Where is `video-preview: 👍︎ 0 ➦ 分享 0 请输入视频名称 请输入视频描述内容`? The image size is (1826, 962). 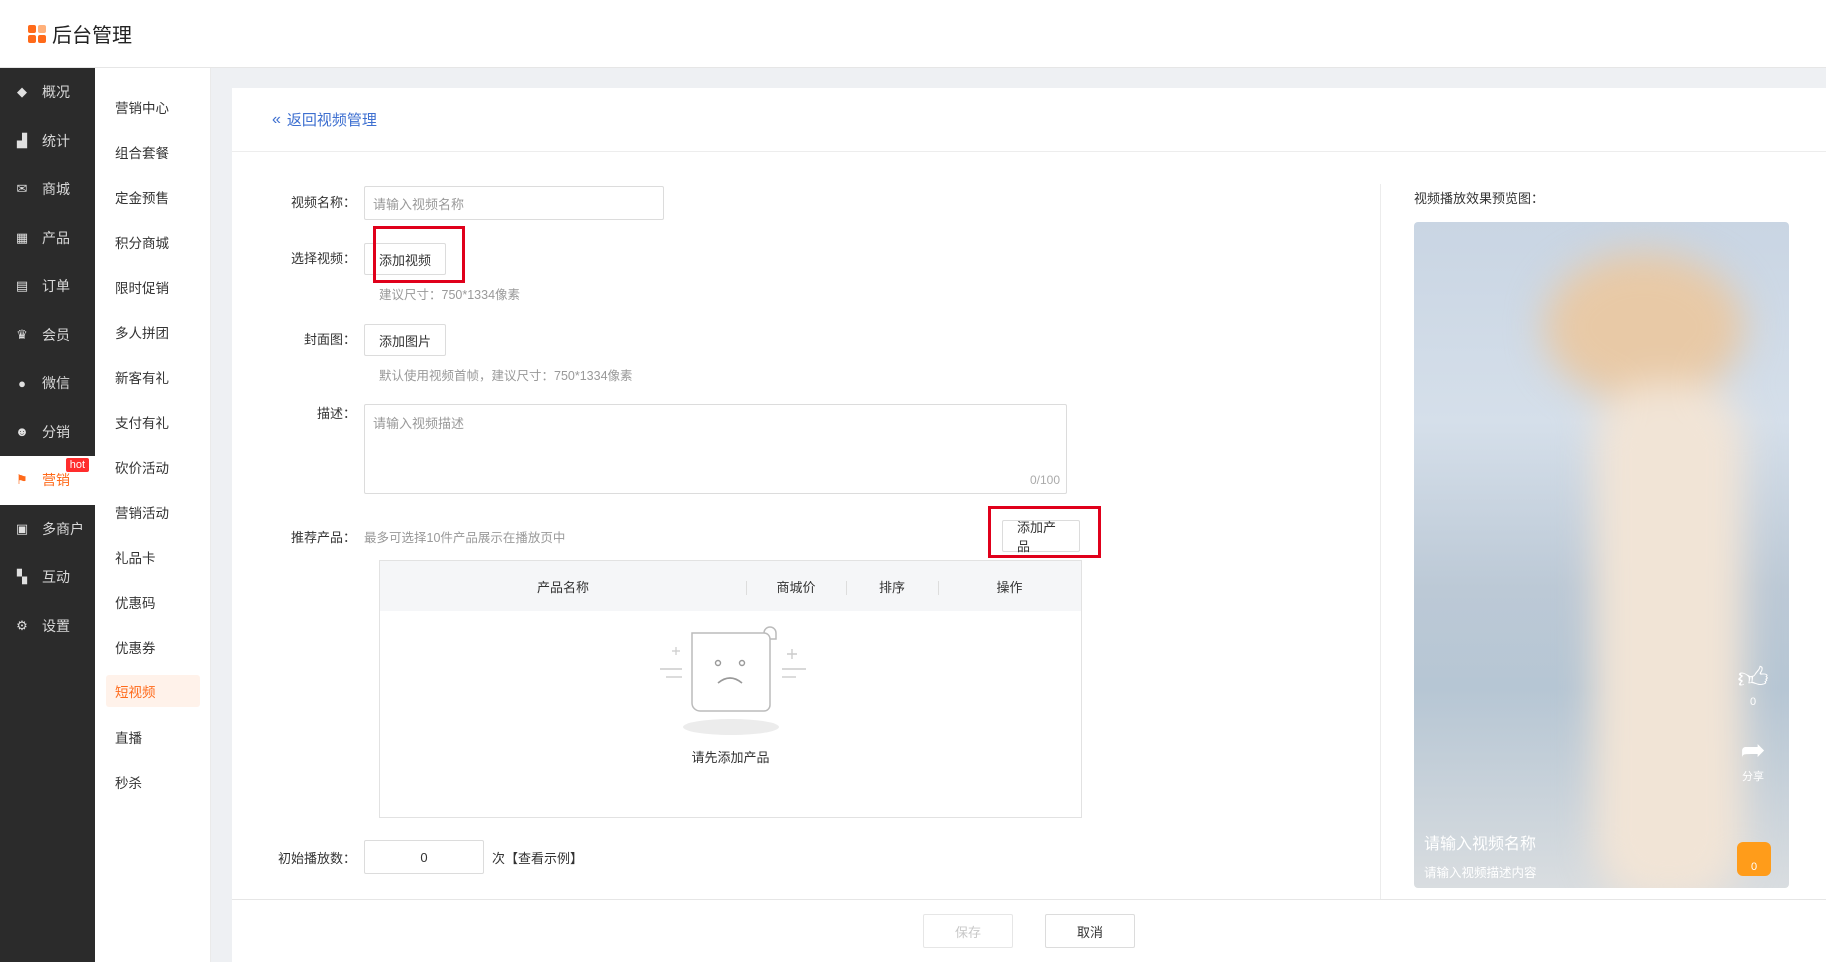 video-preview: 👍︎ 0 ➦ 分享 0 请输入视频名称 请输入视频描述内容 is located at coordinates (1601, 555).